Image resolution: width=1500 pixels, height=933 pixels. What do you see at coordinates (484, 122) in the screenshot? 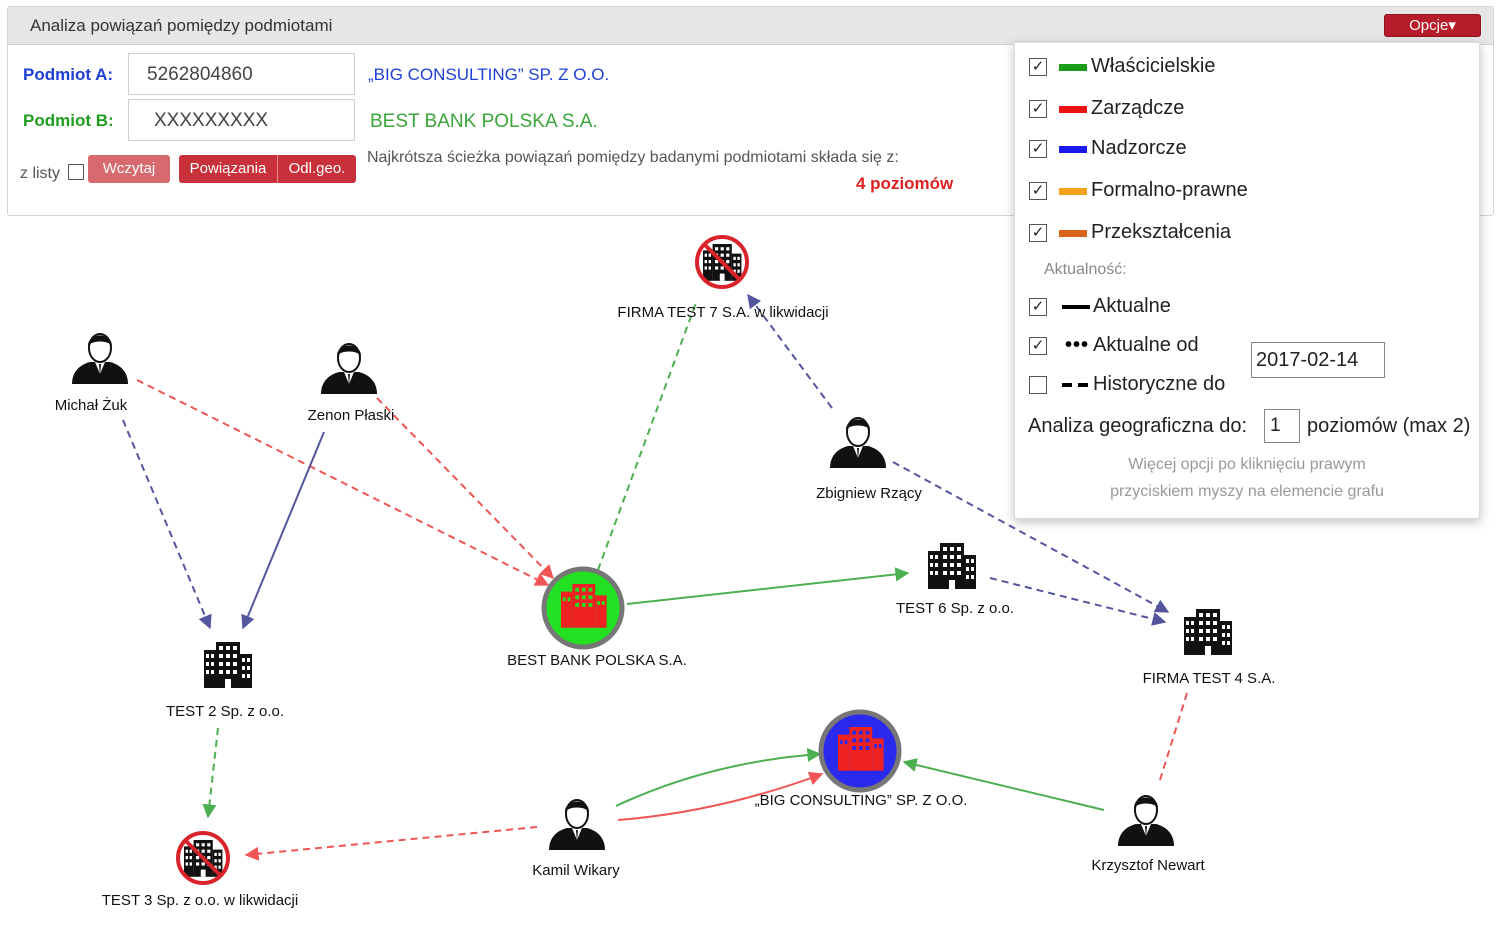
I see `subject-b-name-link: BEST BANK POLSKA S.A.` at bounding box center [484, 122].